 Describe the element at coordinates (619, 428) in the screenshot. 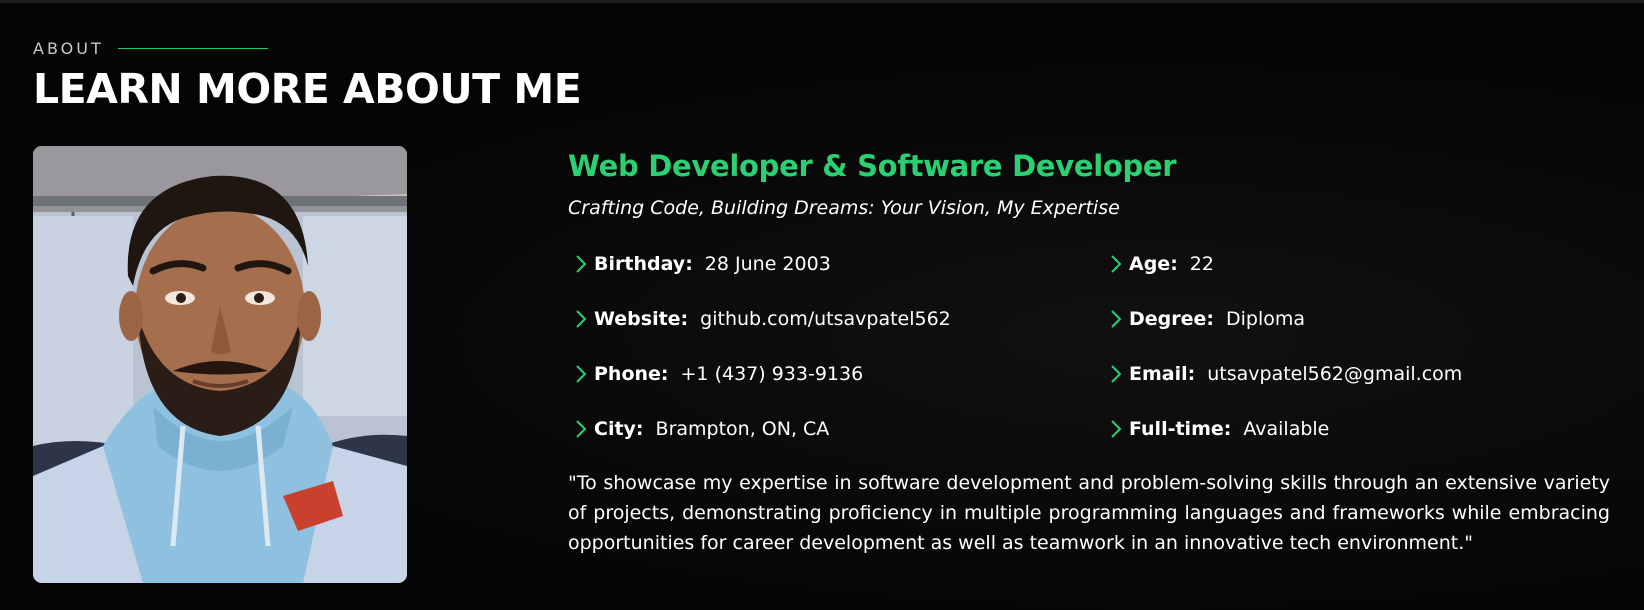

I see `detail-label: City:` at that location.